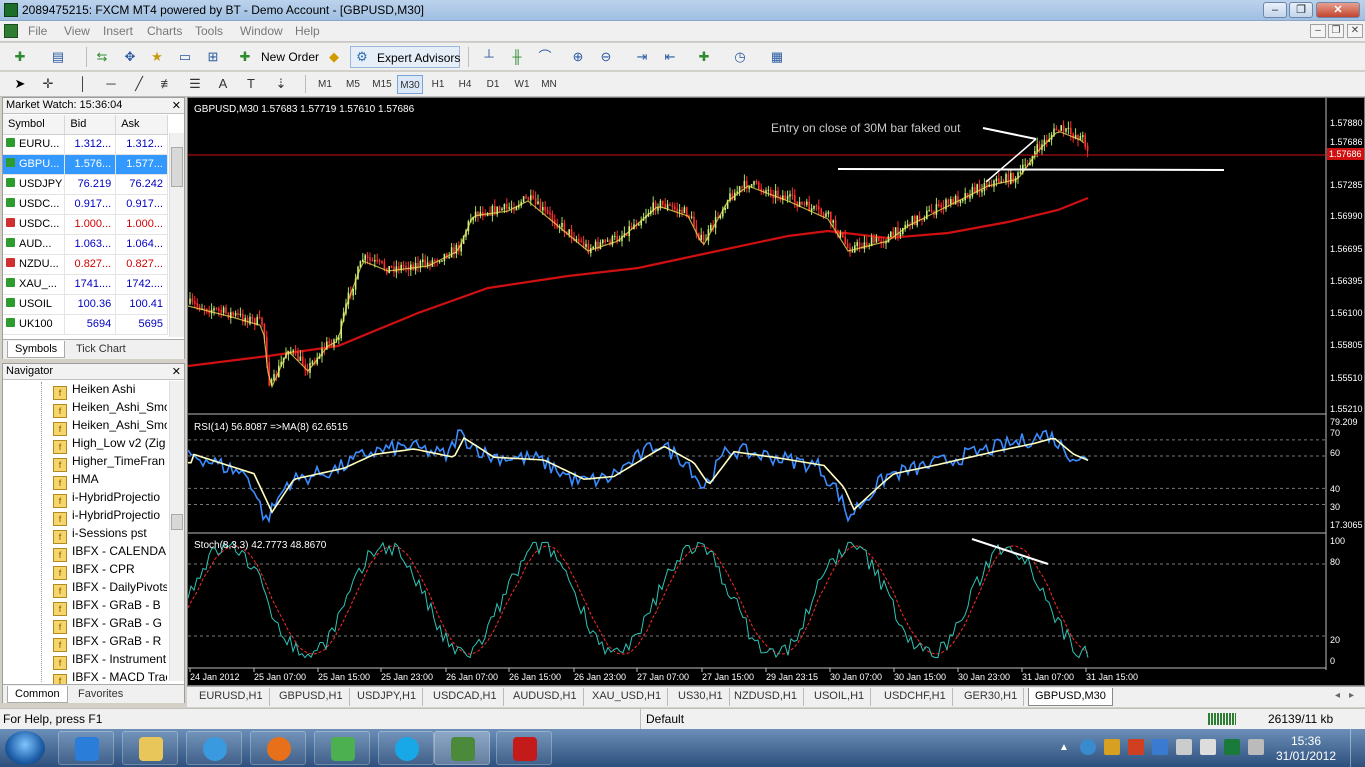 This screenshot has width=1365, height=767. Describe the element at coordinates (110, 607) in the screenshot. I see `navigator-item: f IBFX - GRaB - B` at that location.